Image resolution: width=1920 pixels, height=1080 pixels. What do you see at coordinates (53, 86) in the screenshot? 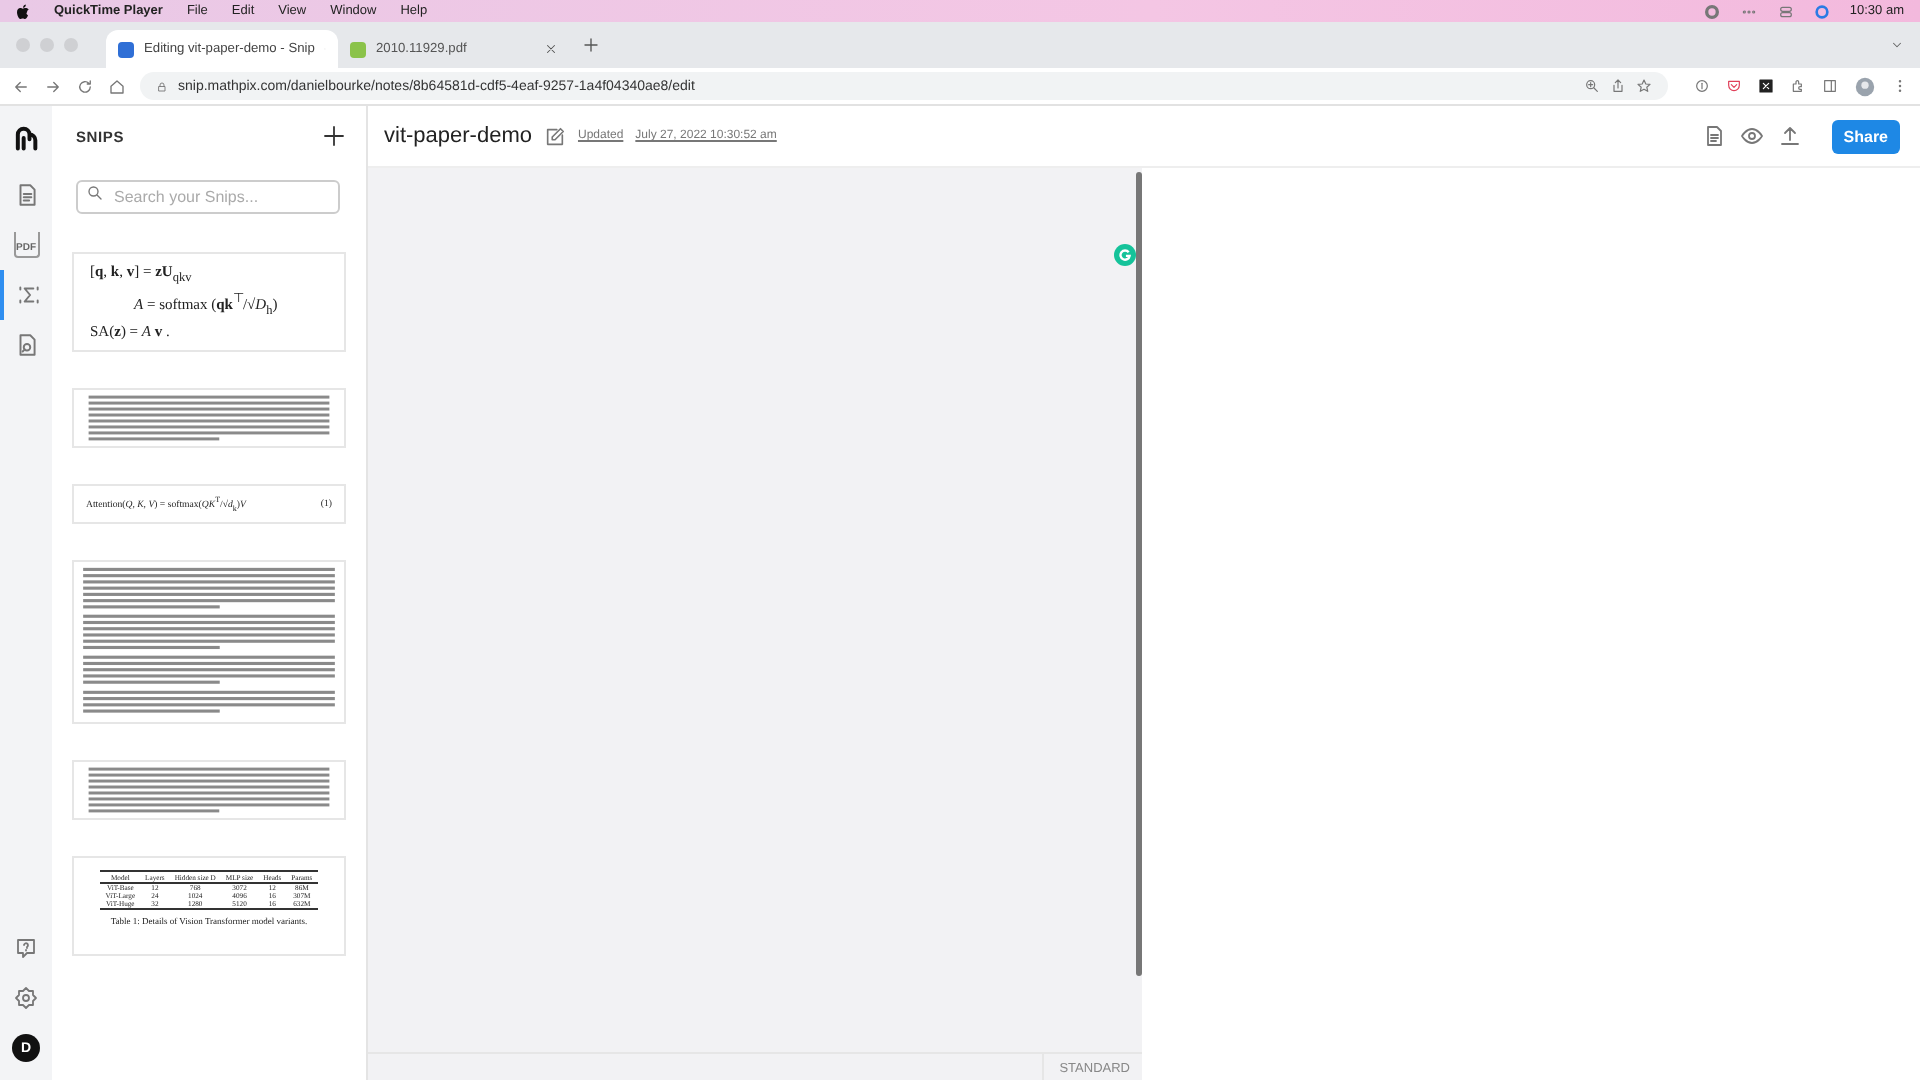
I see `forward-icon` at bounding box center [53, 86].